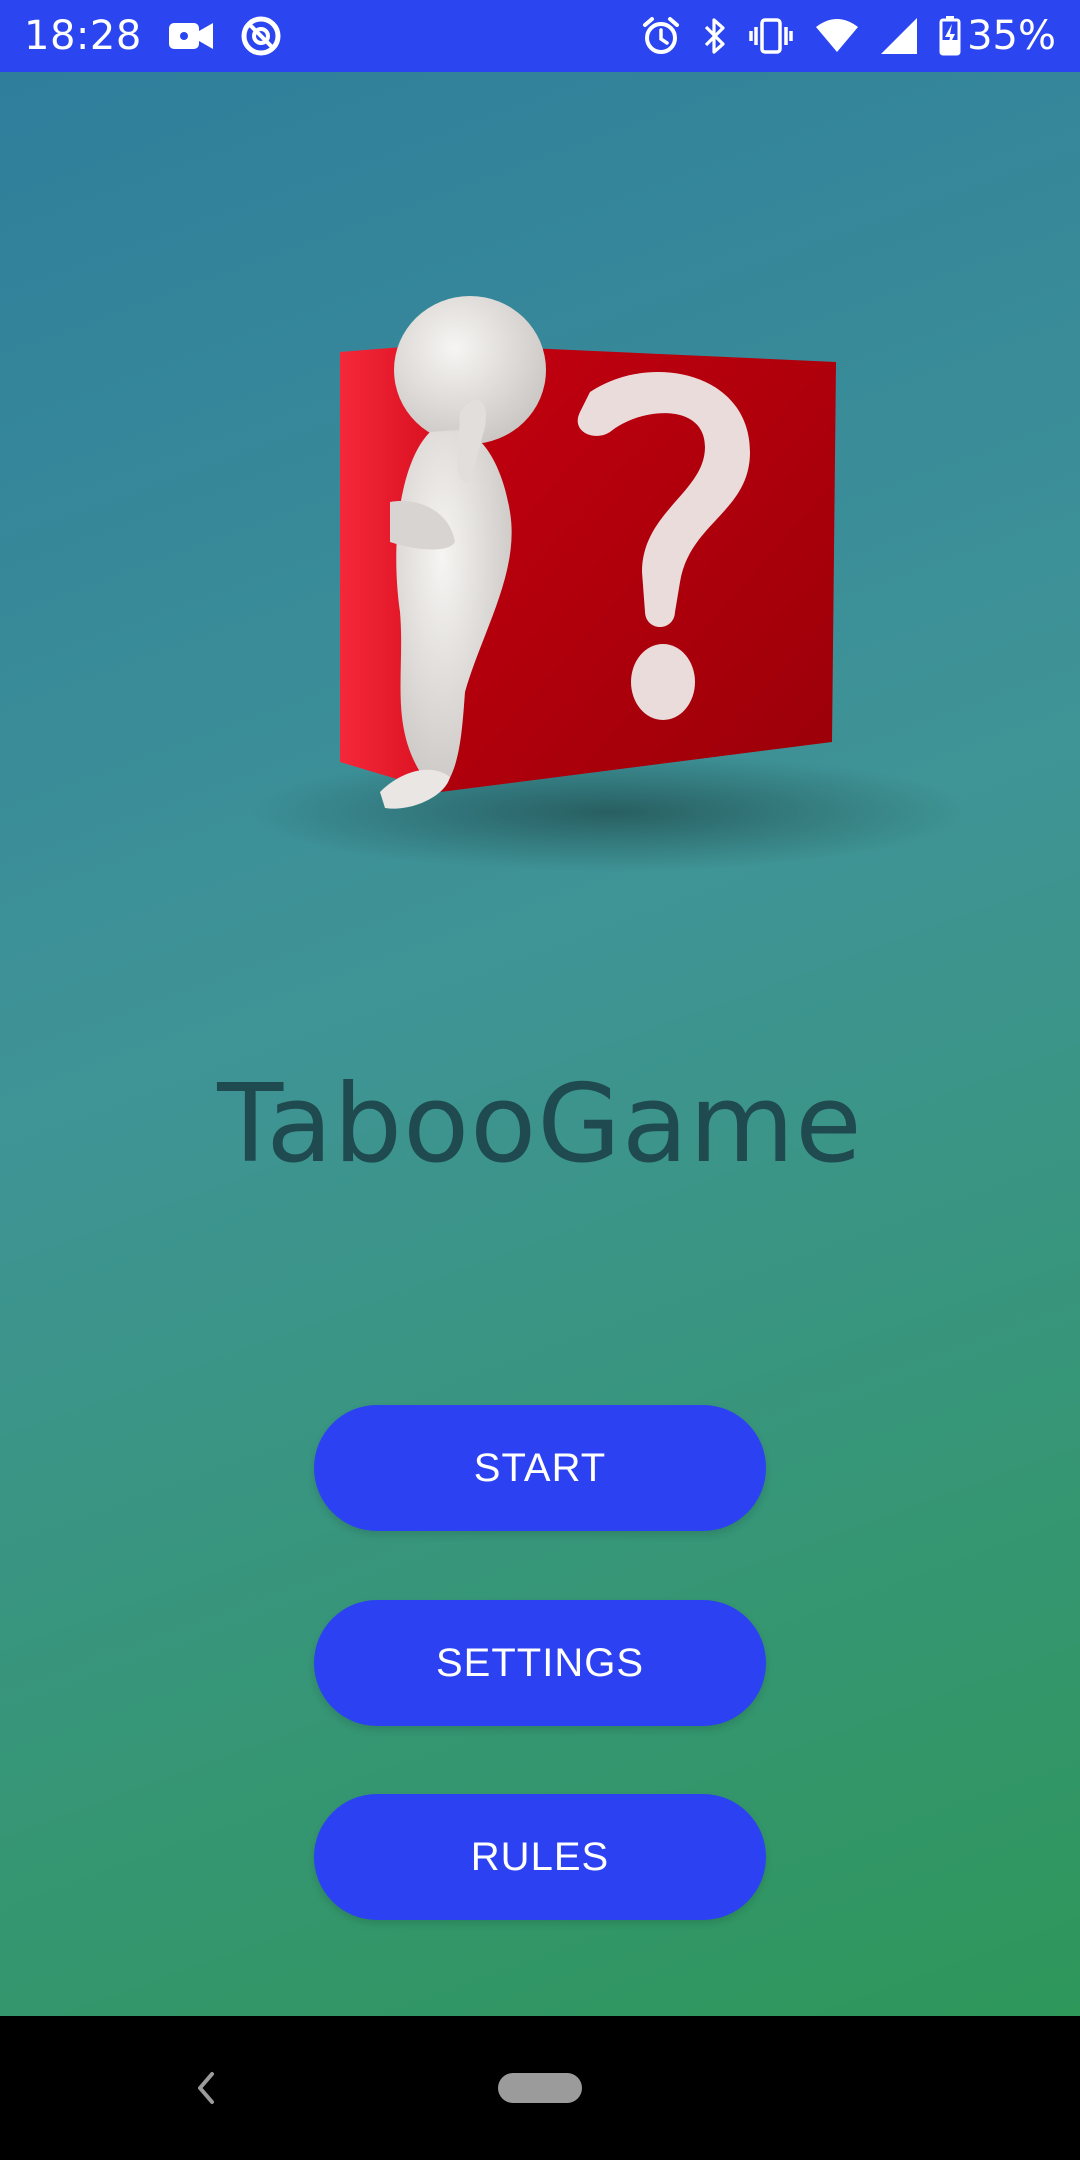 The width and height of the screenshot is (1080, 2160). What do you see at coordinates (540, 1857) in the screenshot?
I see `rules-button: RULES` at bounding box center [540, 1857].